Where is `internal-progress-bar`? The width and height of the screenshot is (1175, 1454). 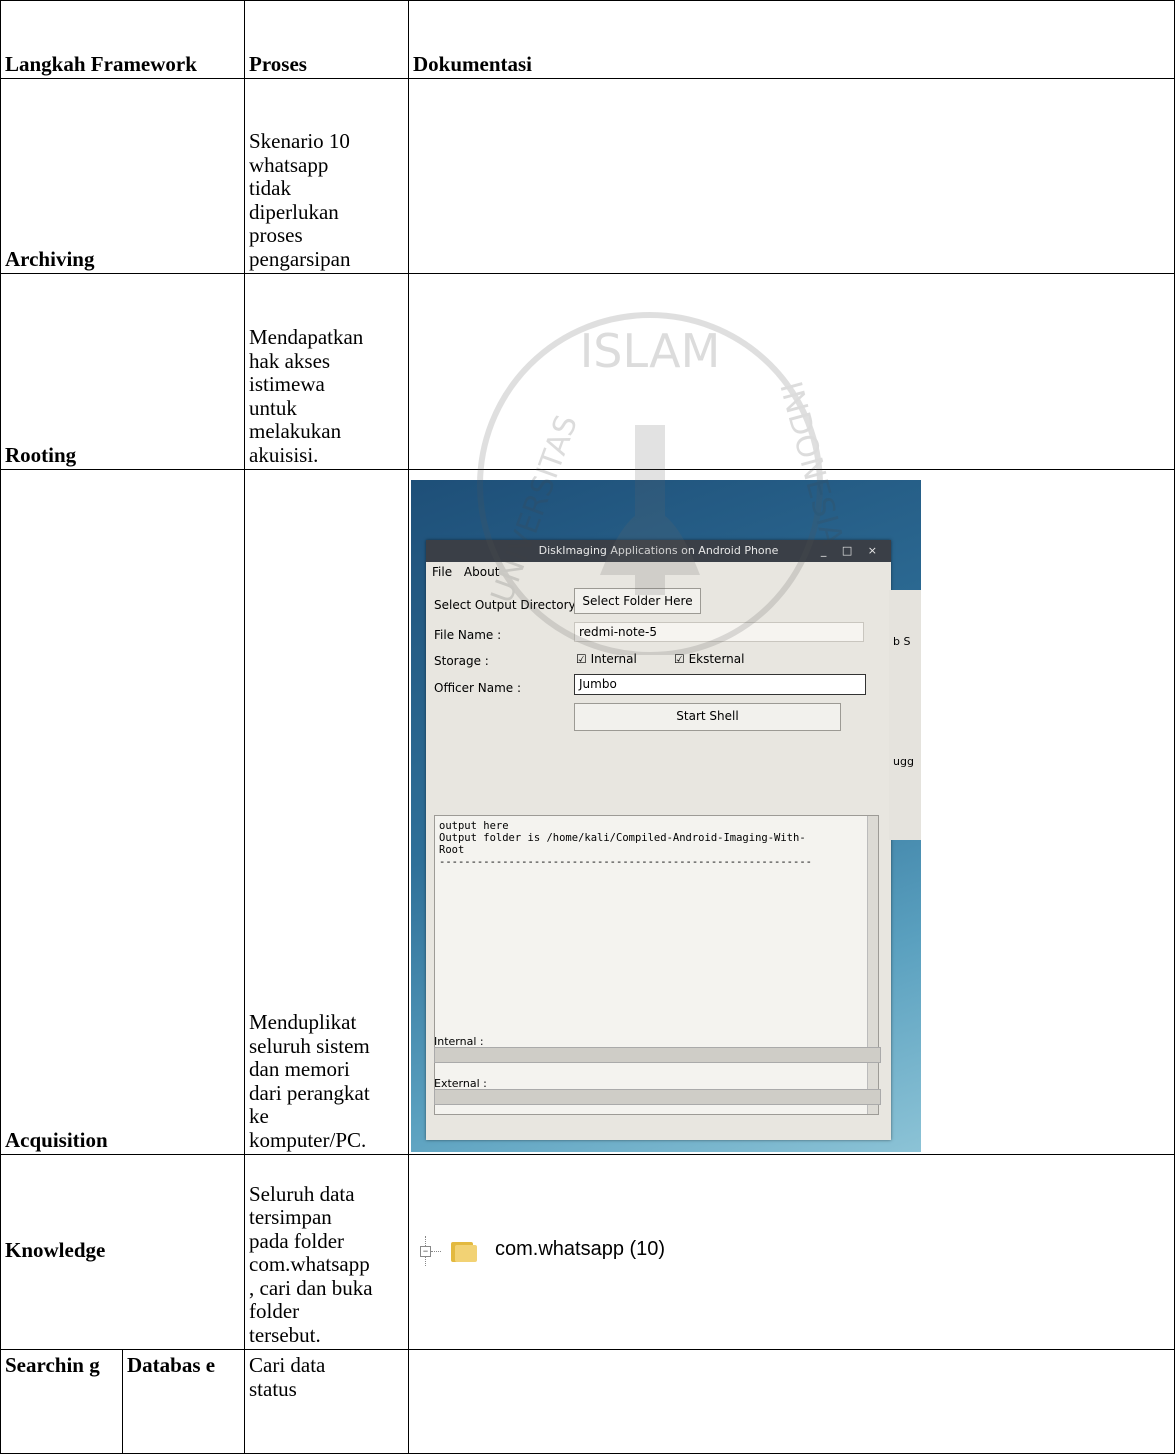 internal-progress-bar is located at coordinates (657, 1055).